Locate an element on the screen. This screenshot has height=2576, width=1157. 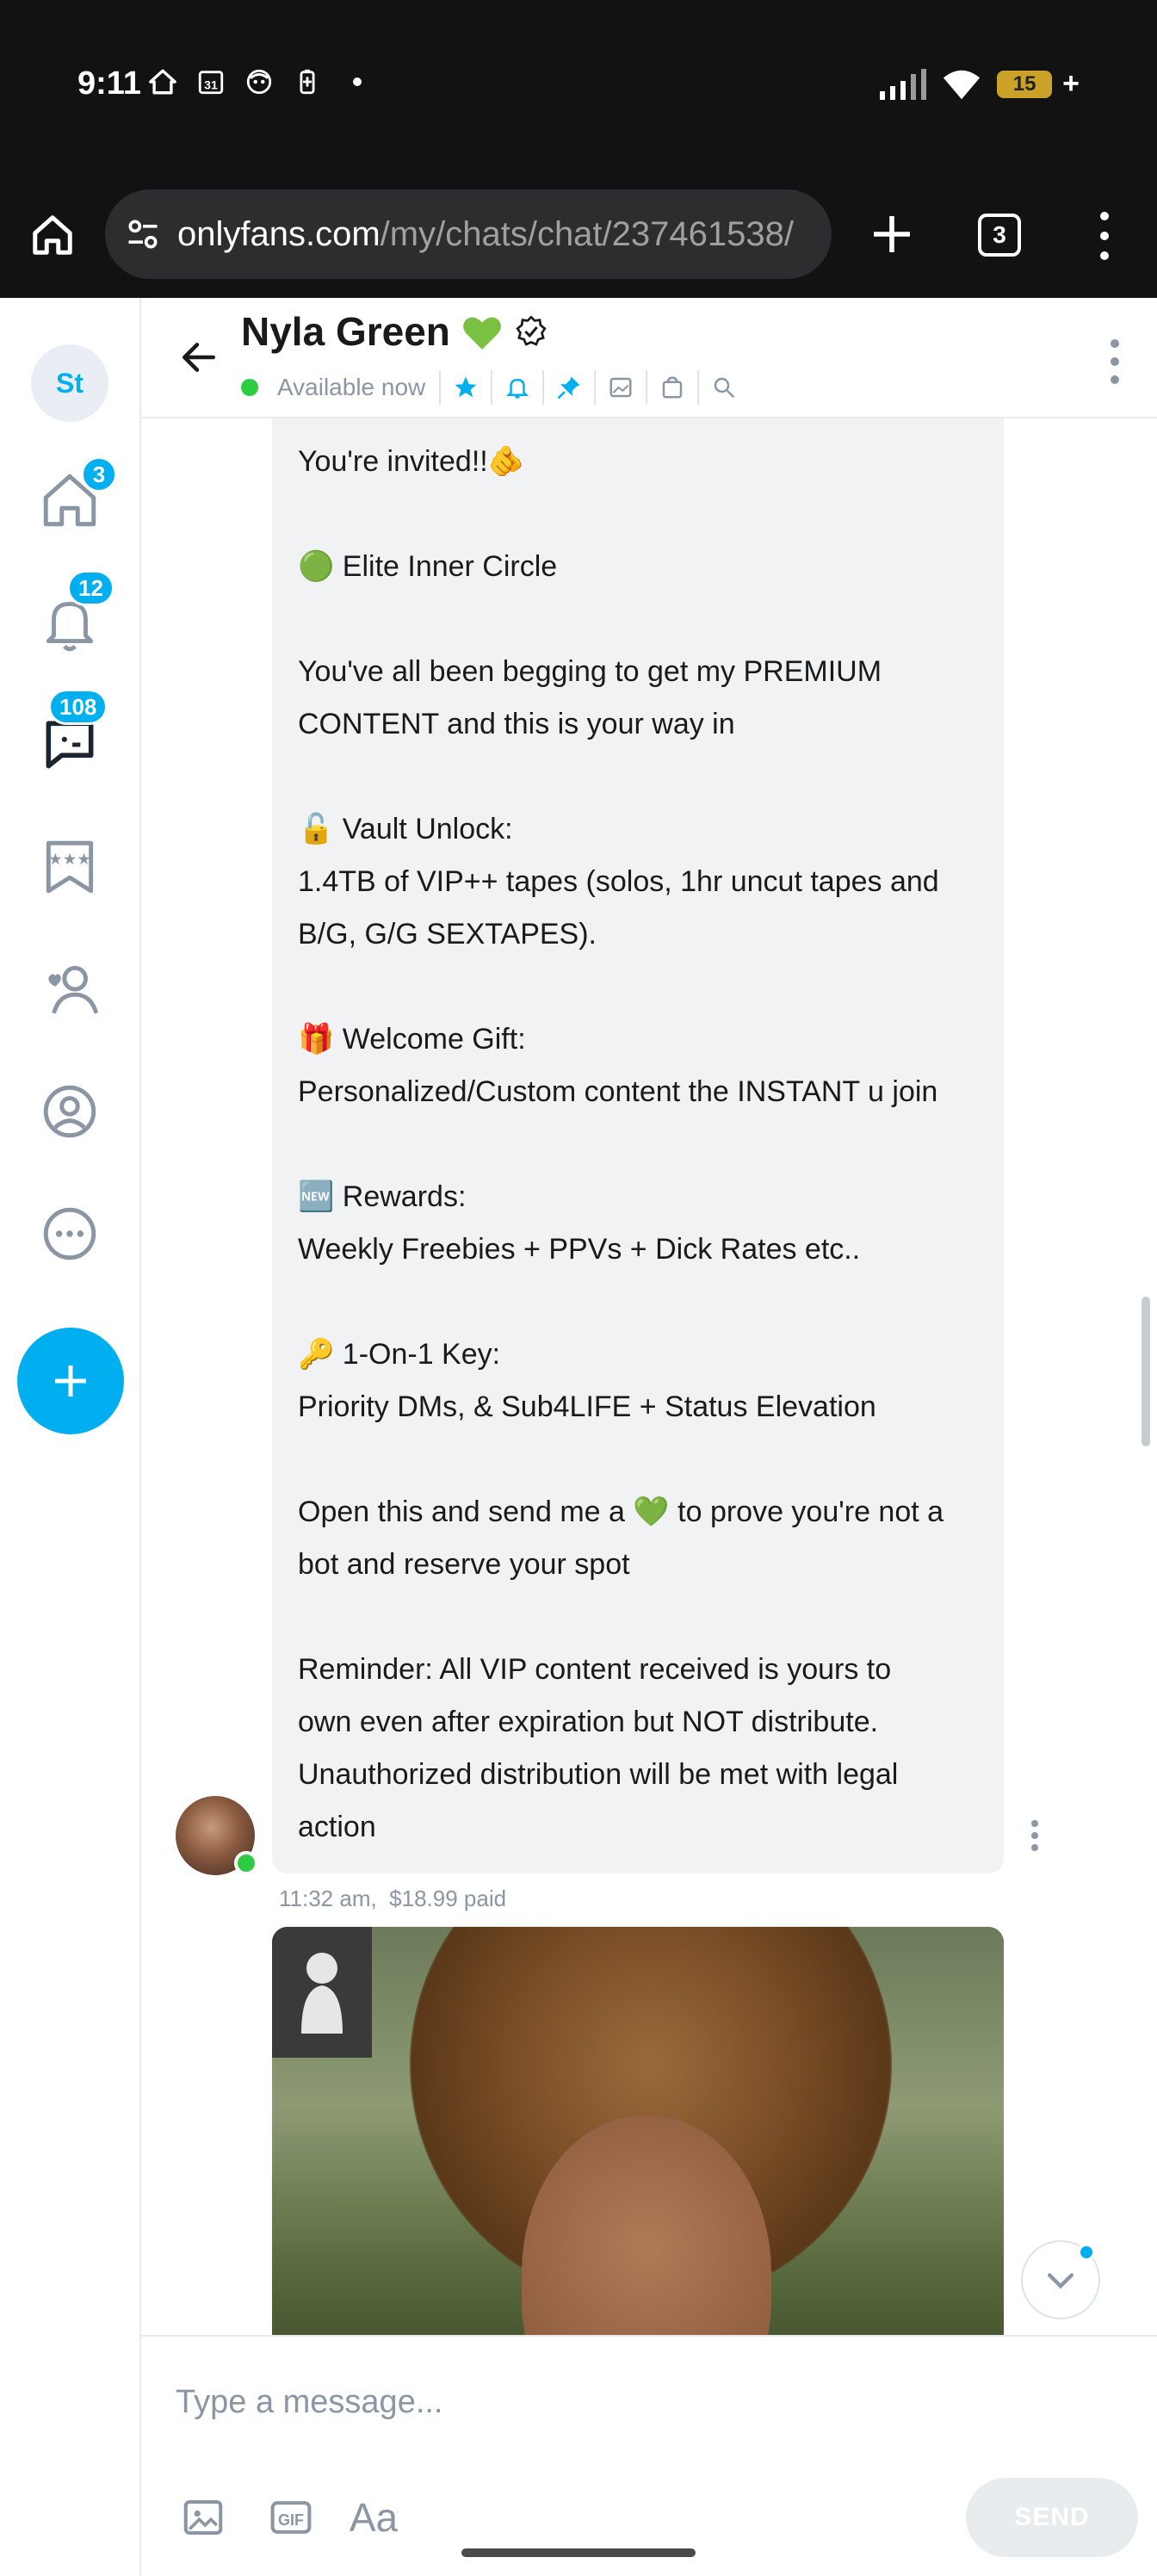
battery-saver-icon is located at coordinates (308, 81).